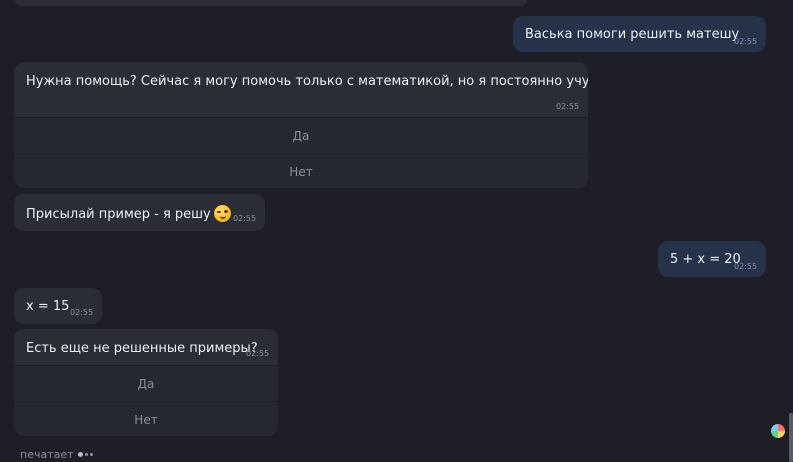  Describe the element at coordinates (118, 214) in the screenshot. I see `message-text-content: Присылай пример - я решу` at that location.